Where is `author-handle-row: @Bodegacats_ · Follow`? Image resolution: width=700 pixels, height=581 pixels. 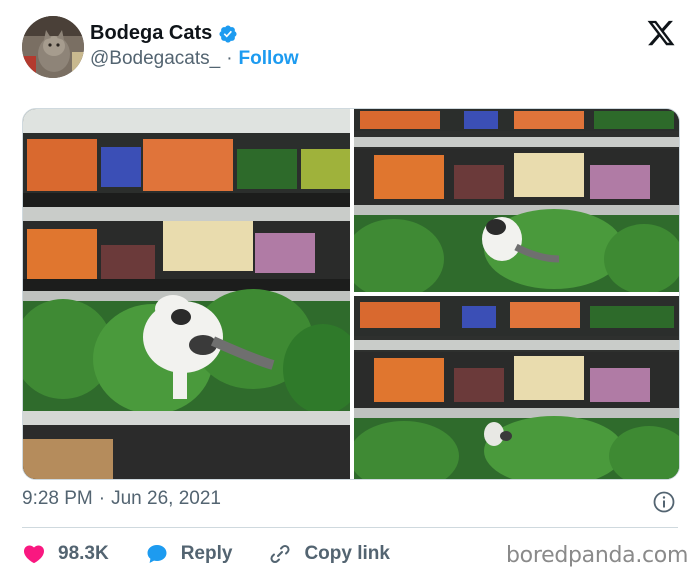 author-handle-row: @Bodegacats_ · Follow is located at coordinates (194, 59).